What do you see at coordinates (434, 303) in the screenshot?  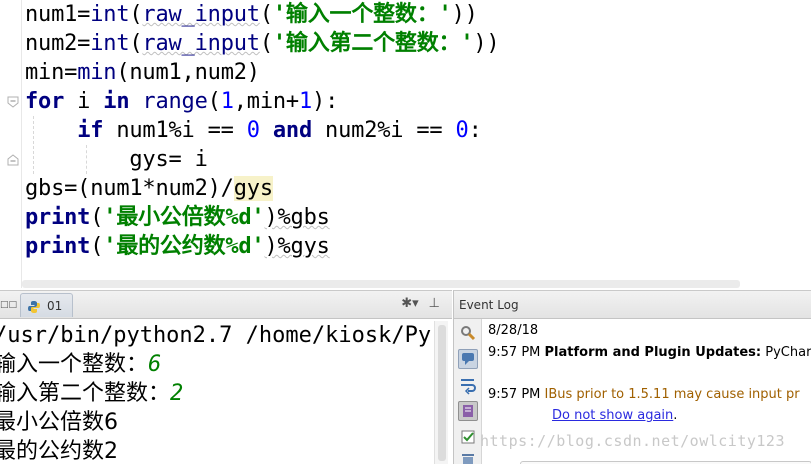 I see `pin-icon: ⊥` at bounding box center [434, 303].